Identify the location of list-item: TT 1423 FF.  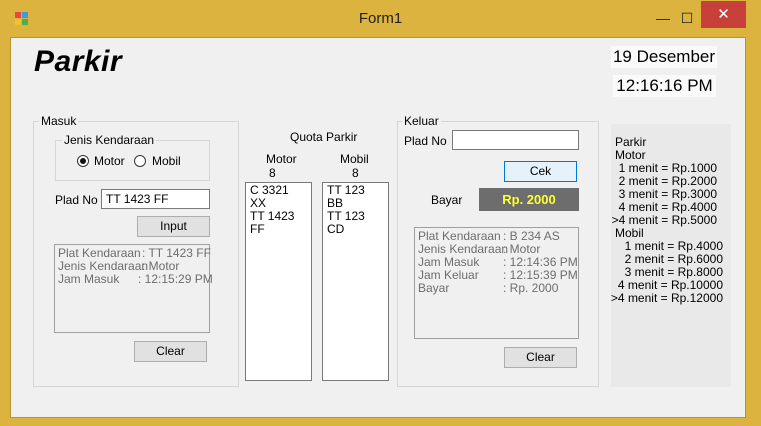
(278, 223).